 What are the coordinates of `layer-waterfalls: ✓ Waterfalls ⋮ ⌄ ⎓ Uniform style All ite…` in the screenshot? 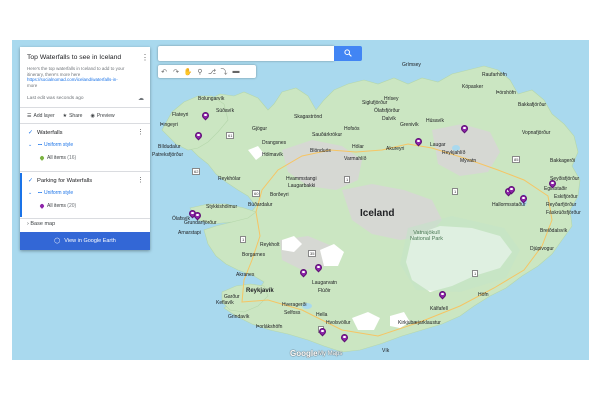 It's located at (85, 147).